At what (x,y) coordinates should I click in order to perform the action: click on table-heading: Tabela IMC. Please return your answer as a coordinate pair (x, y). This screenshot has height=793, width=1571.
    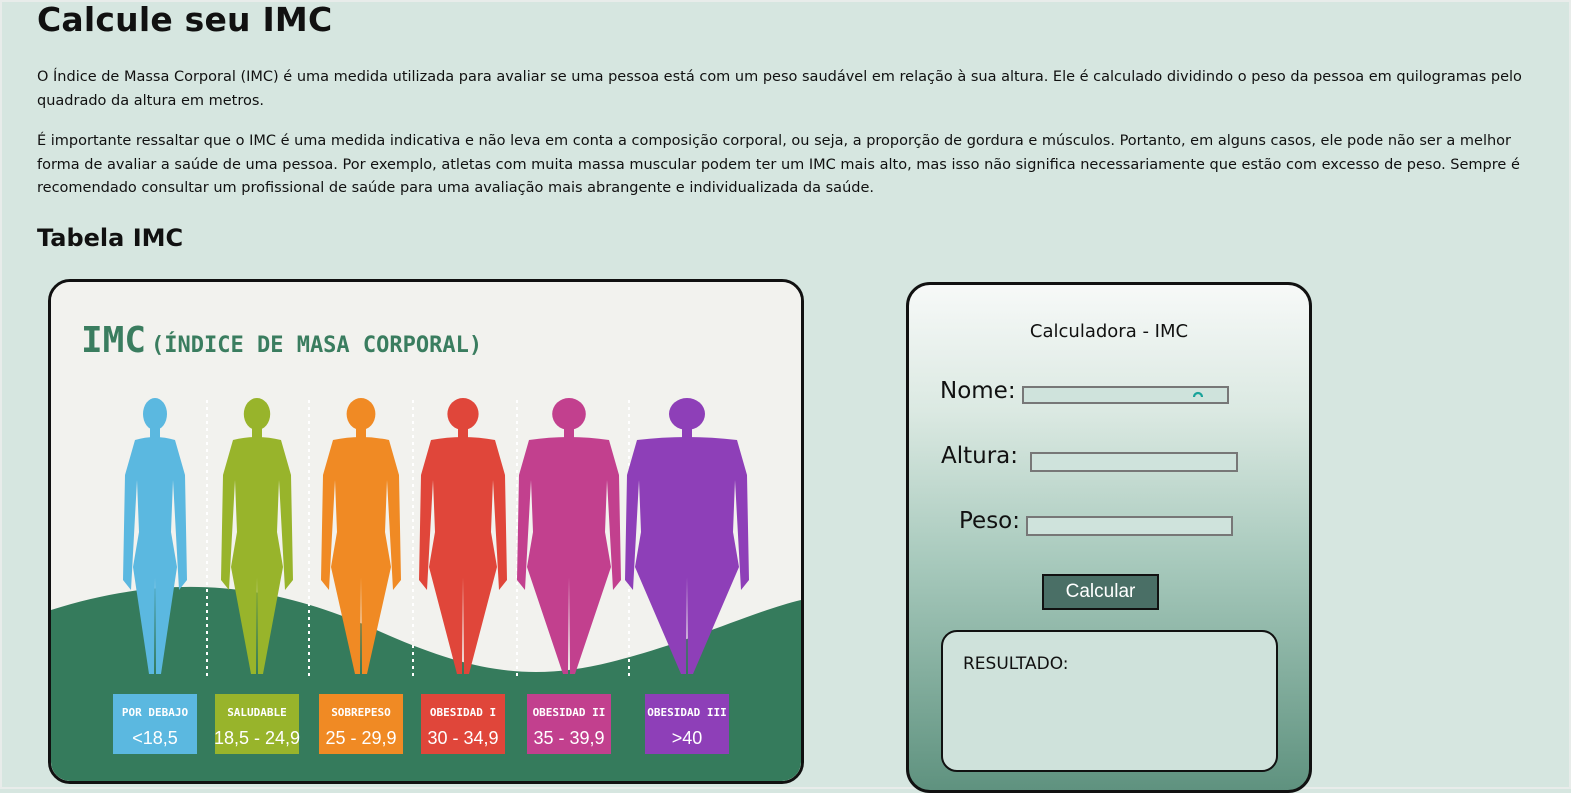
    Looking at the image, I should click on (110, 238).